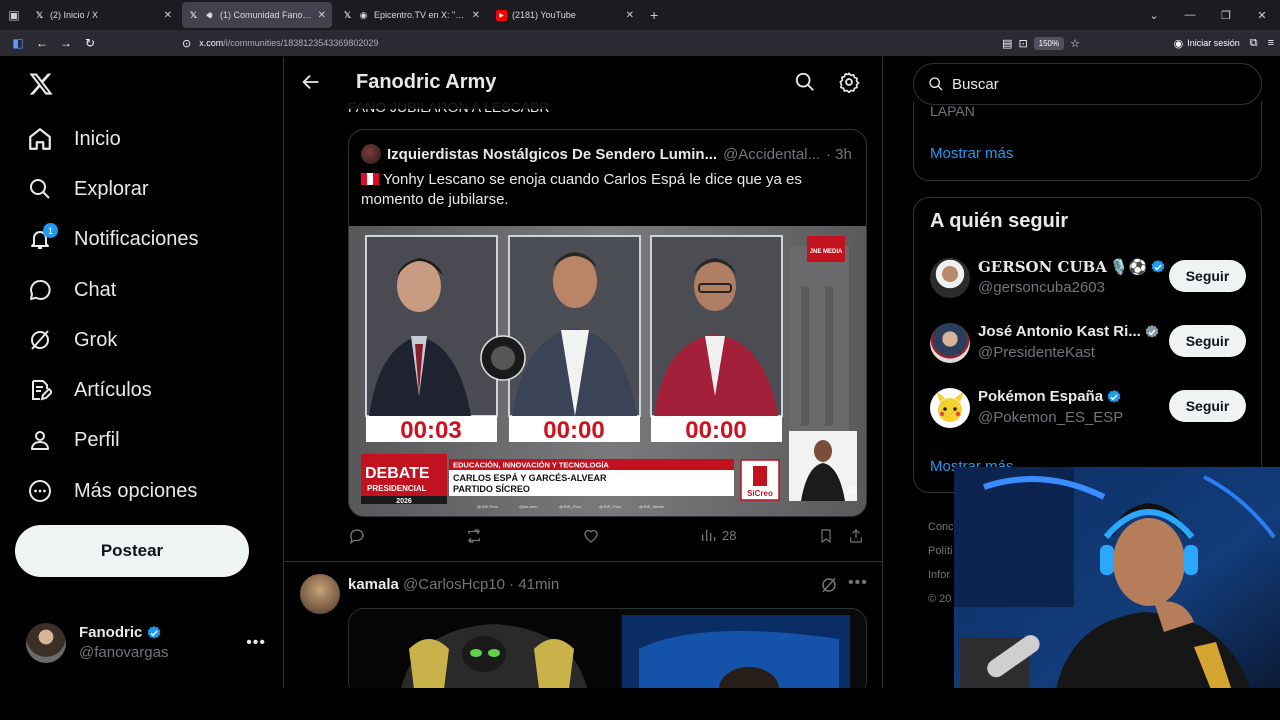 The image size is (1280, 720). Describe the element at coordinates (103, 15) in the screenshot. I see `browser-tab: 𝕏 (2) Inicio / X ✕` at that location.